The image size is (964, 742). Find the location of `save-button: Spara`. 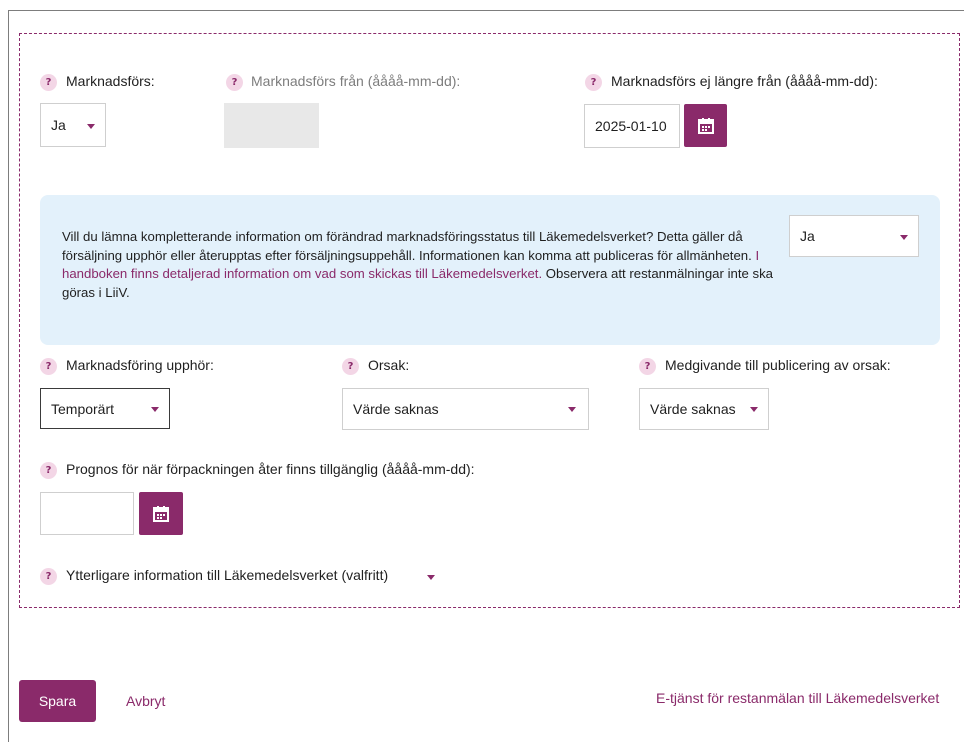

save-button: Spara is located at coordinates (57, 701).